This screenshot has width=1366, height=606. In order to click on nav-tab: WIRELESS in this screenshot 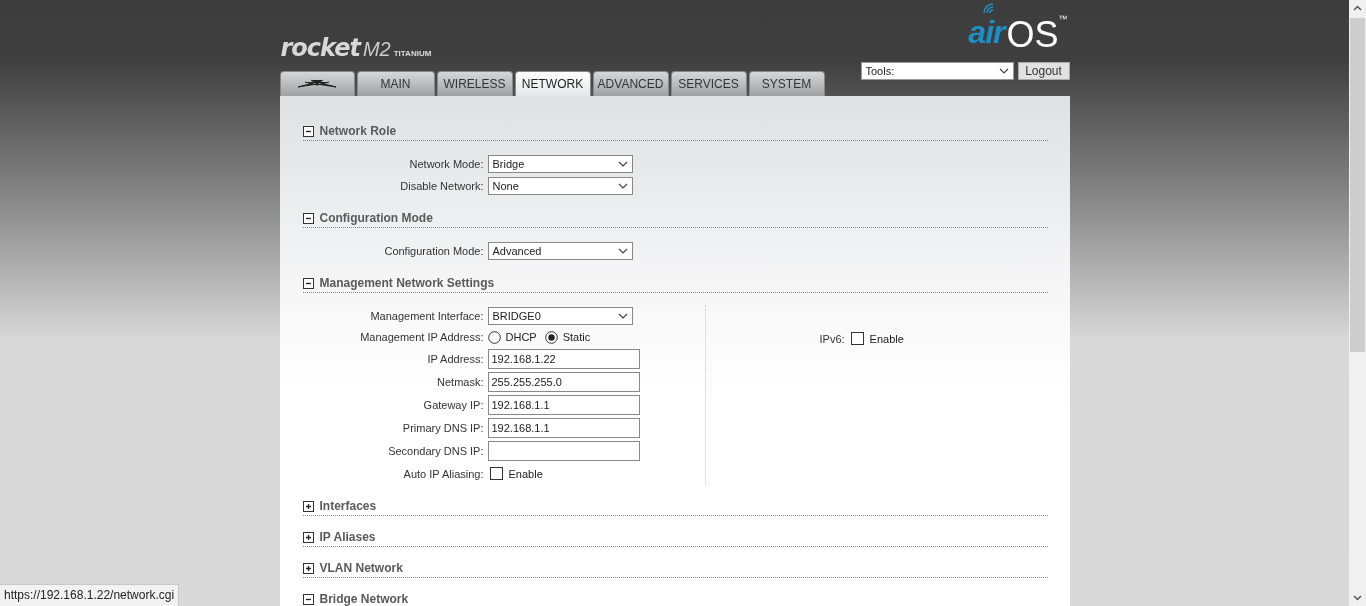, I will do `click(474, 83)`.